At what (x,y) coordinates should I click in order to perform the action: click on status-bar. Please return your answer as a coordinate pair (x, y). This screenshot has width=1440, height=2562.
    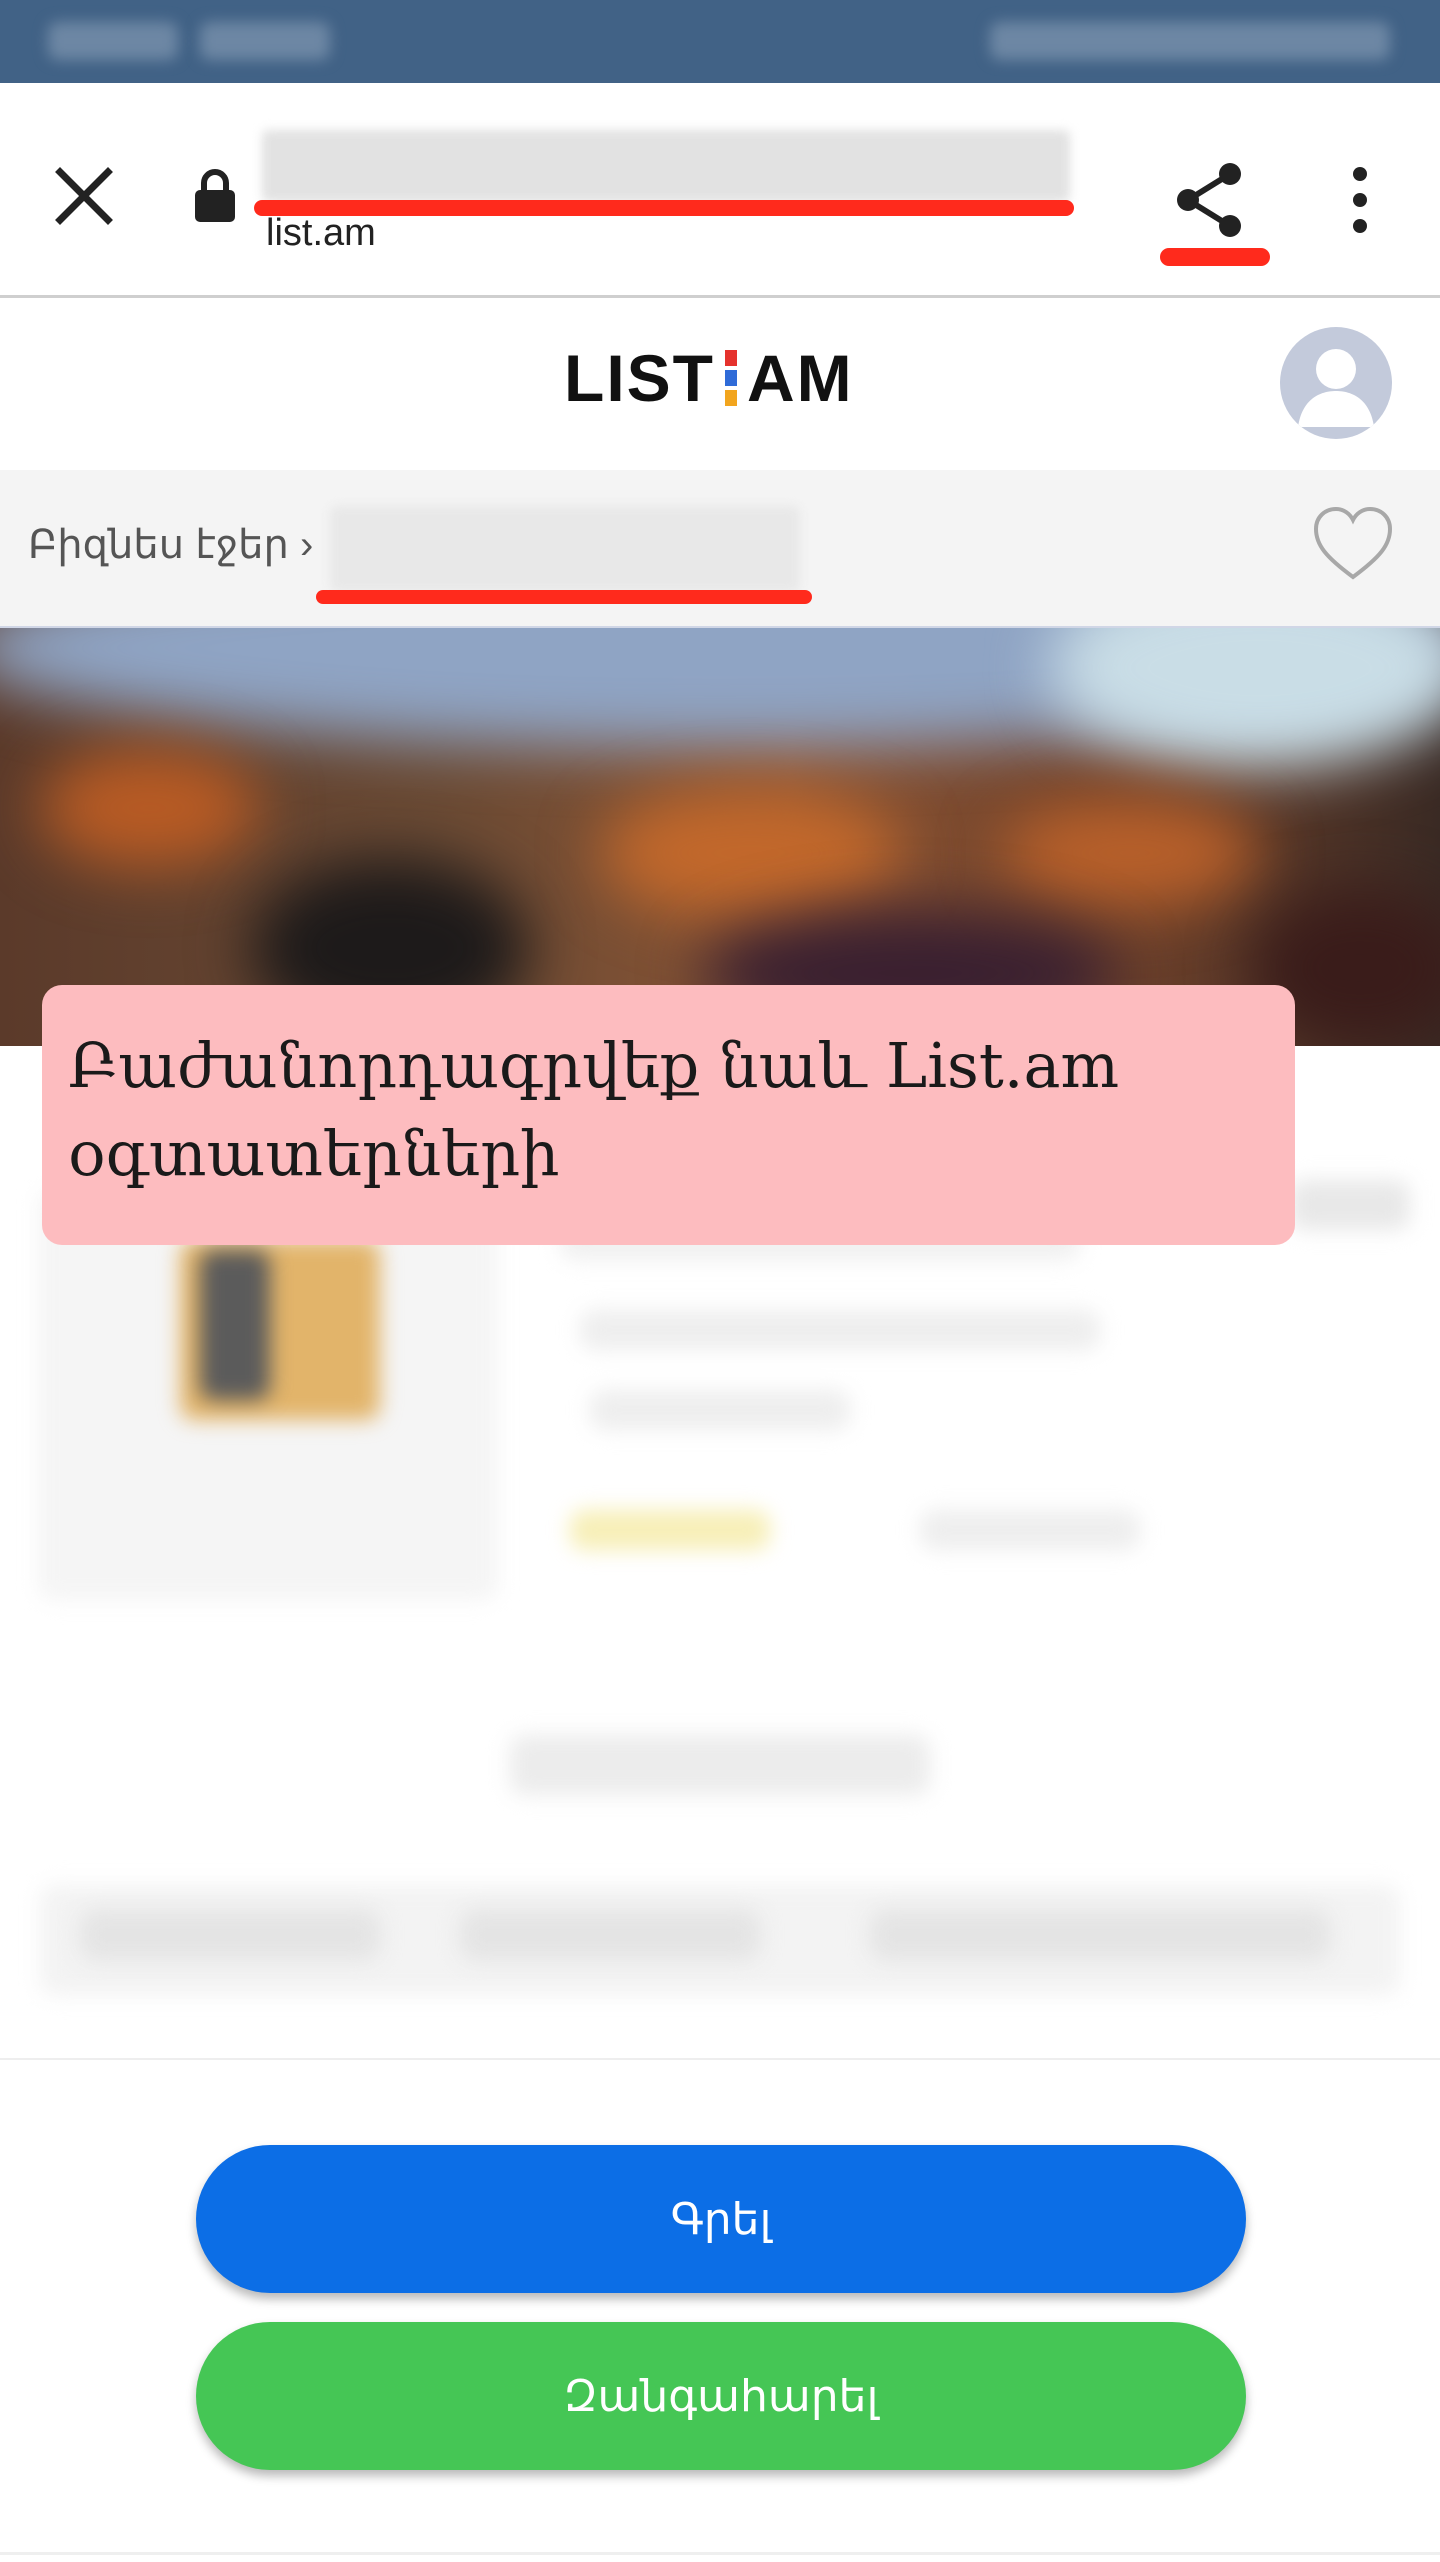
    Looking at the image, I should click on (720, 41).